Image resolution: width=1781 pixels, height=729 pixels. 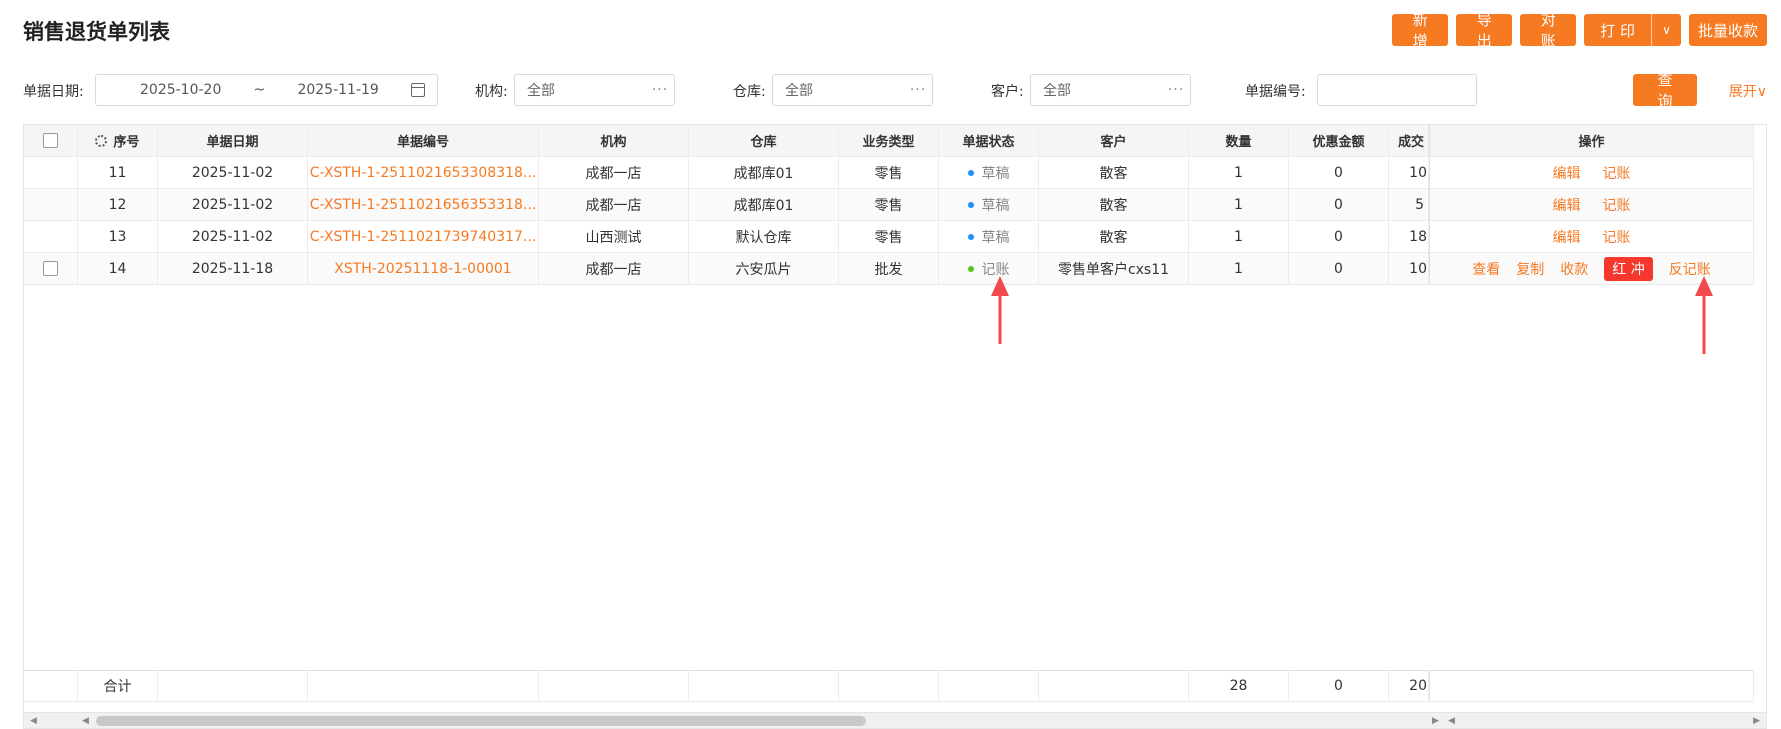 I want to click on reconcile-button: 对 账, so click(x=1548, y=30).